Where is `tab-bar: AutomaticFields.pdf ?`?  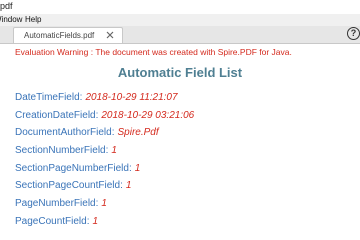 tab-bar: AutomaticFields.pdf ? is located at coordinates (180, 35).